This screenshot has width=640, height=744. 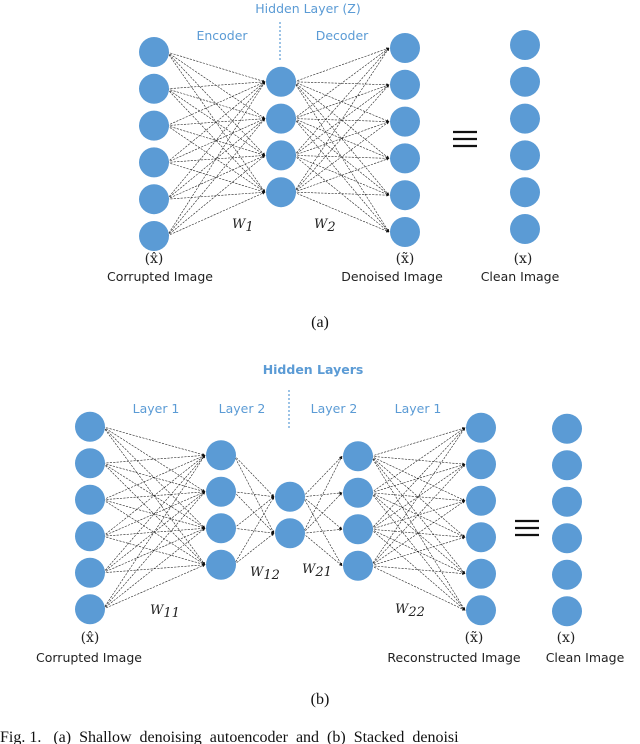 What do you see at coordinates (325, 226) in the screenshot?
I see `weight-w2: W2` at bounding box center [325, 226].